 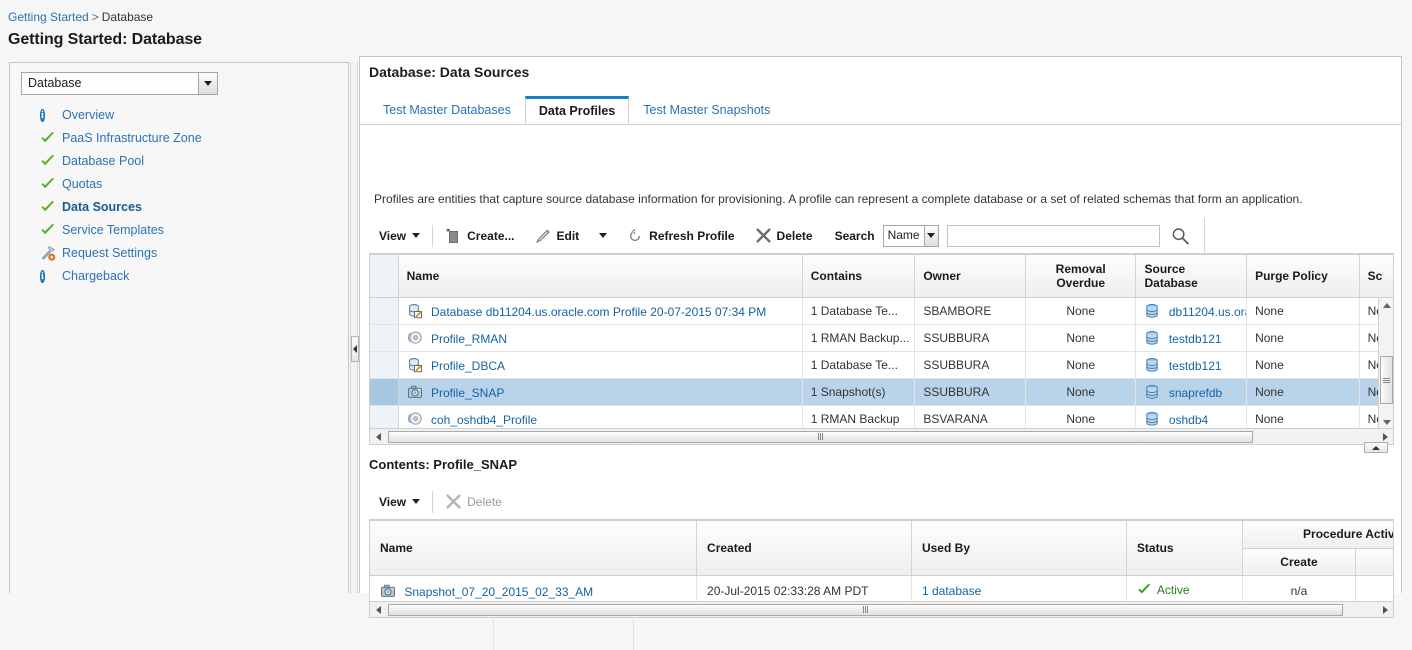 What do you see at coordinates (179, 183) in the screenshot?
I see `sidebar-item-quotas: Quotas` at bounding box center [179, 183].